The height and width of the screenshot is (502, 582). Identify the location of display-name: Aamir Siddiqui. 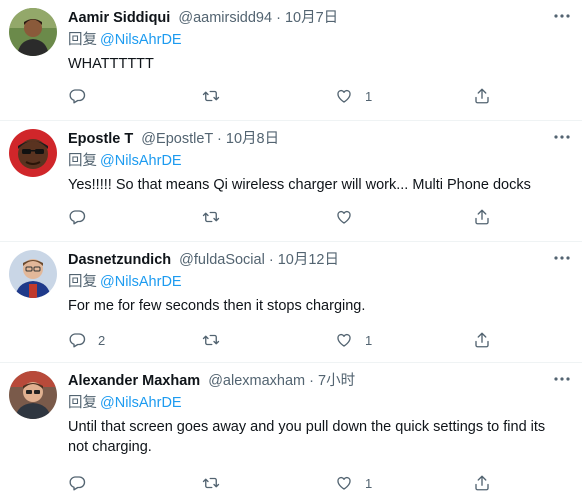
(119, 18).